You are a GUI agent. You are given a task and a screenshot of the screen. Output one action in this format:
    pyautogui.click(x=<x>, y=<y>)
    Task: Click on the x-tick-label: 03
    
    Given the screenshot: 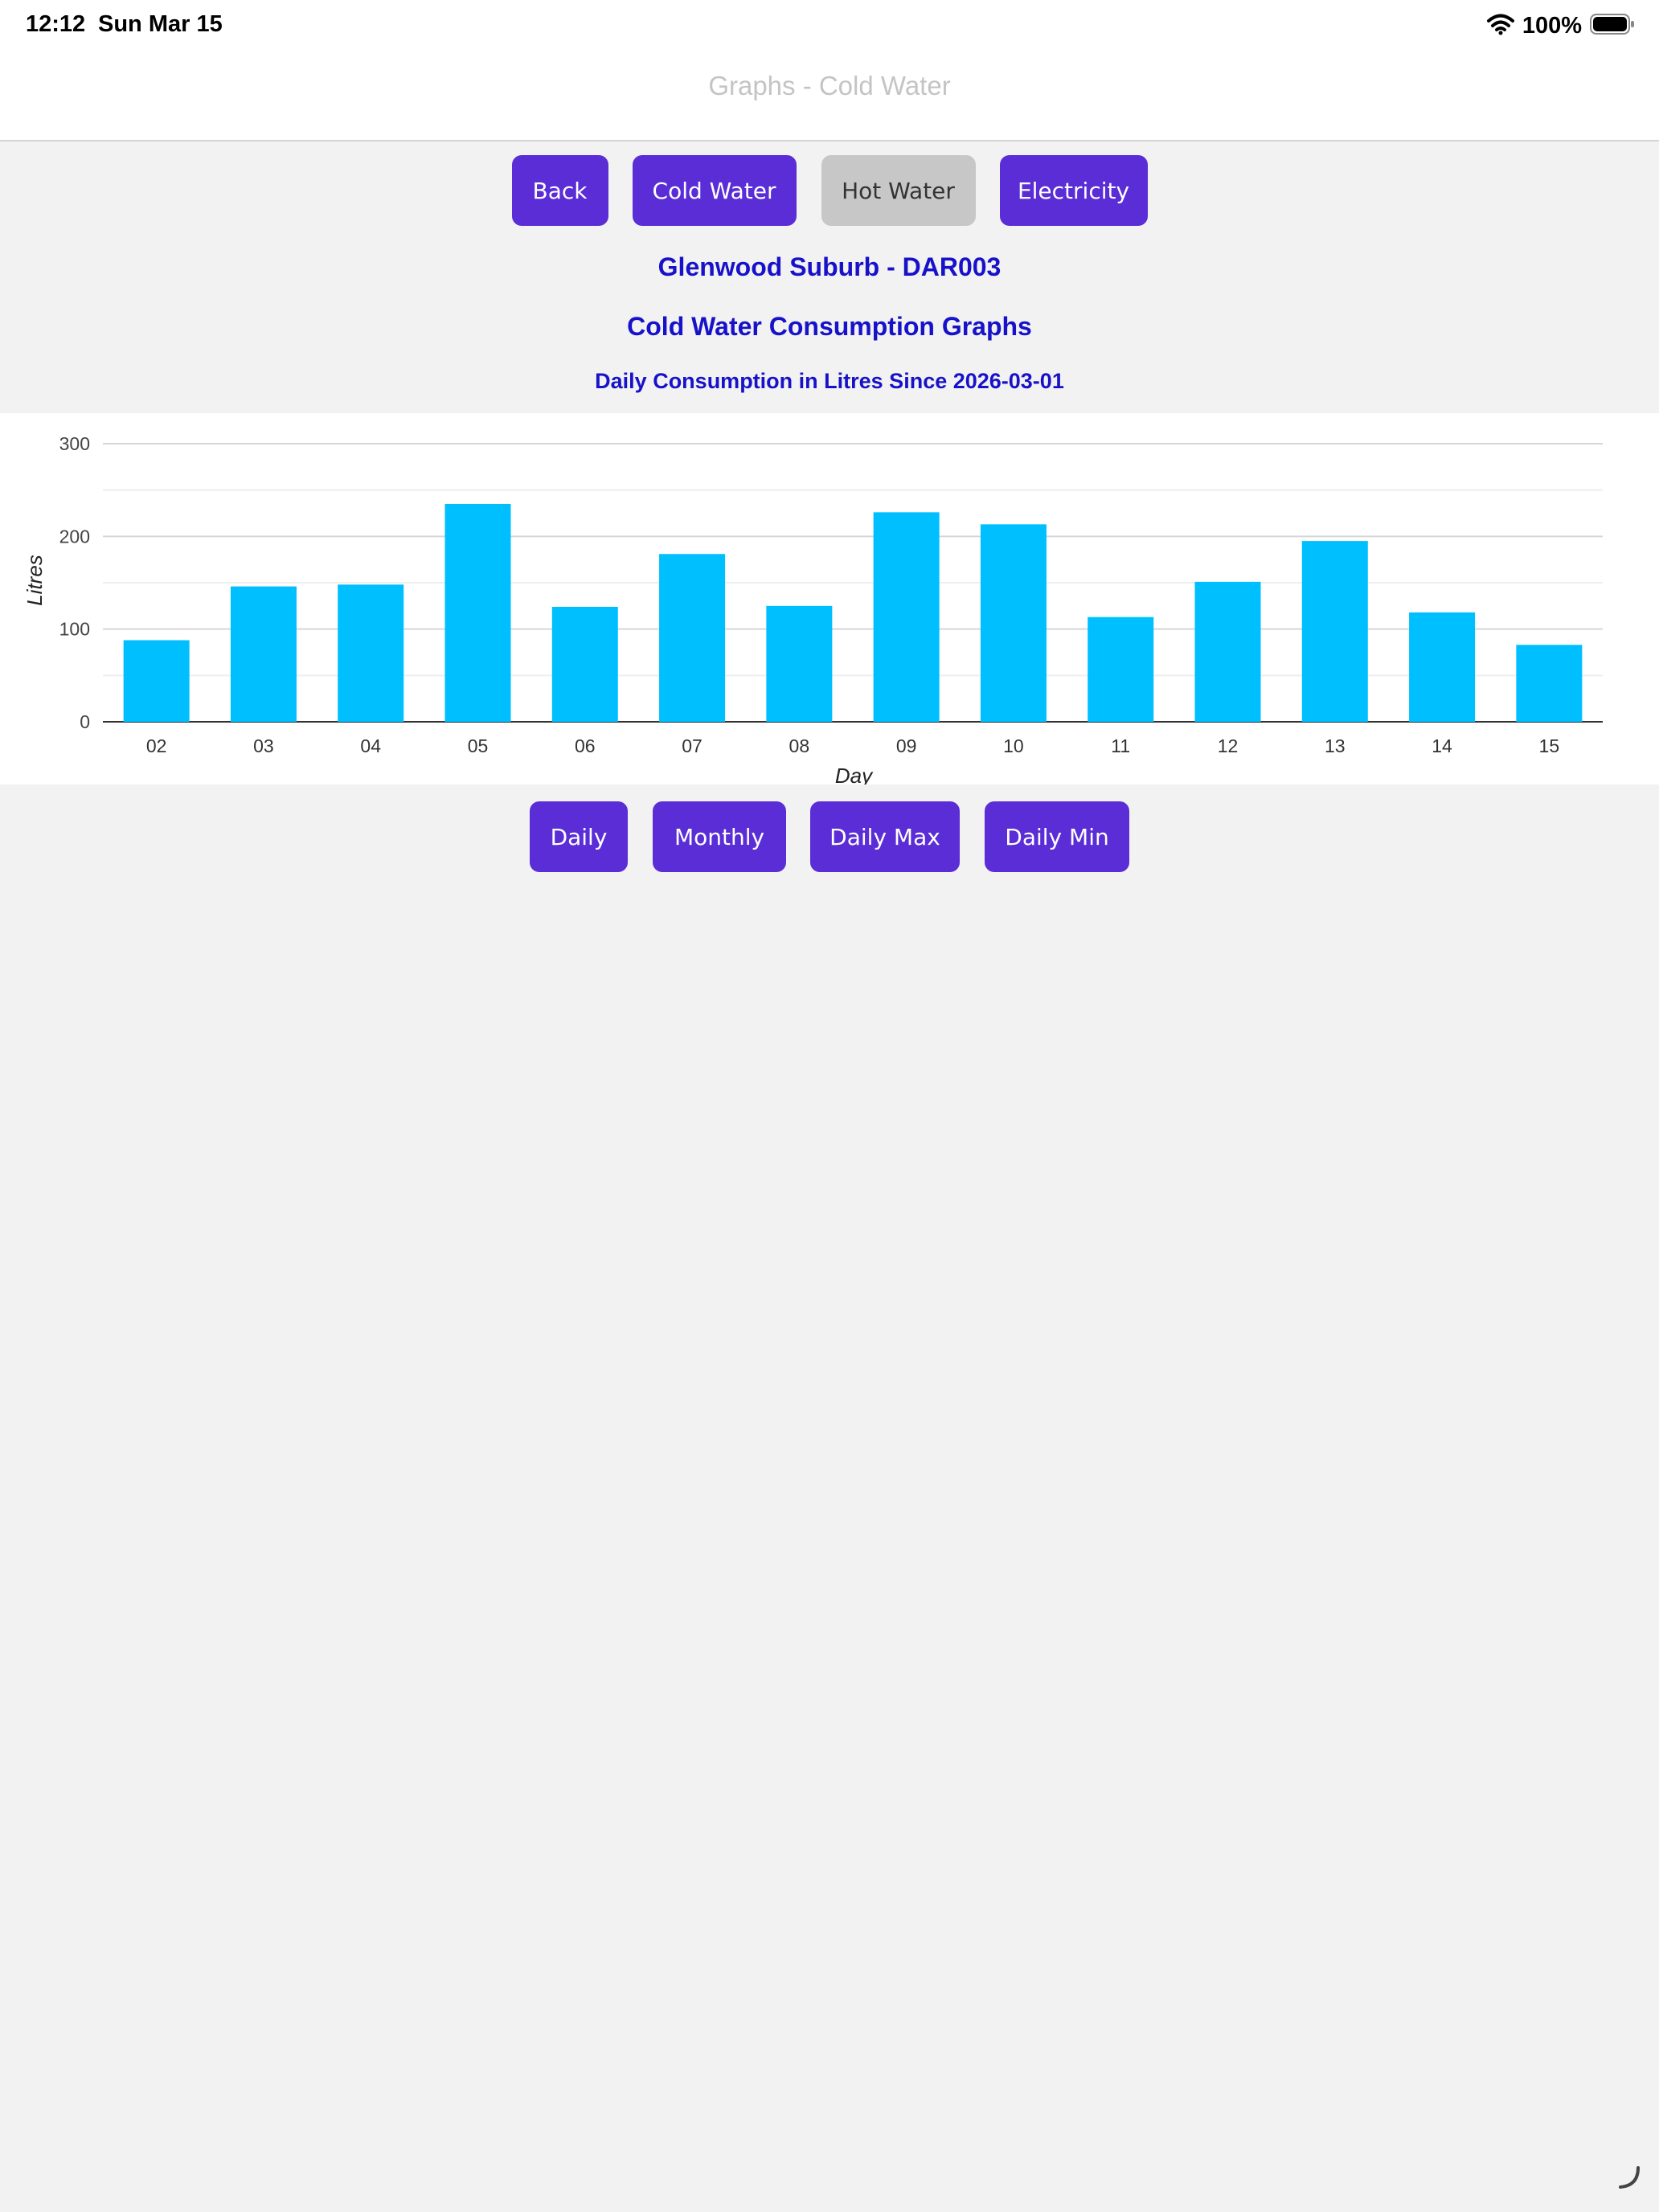 What is the action you would take?
    pyautogui.click(x=263, y=745)
    